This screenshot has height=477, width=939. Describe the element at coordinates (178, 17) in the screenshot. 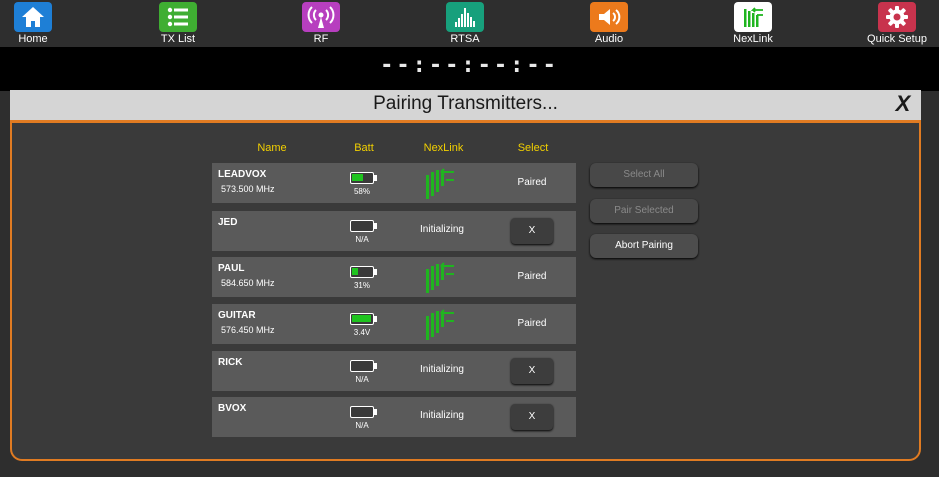

I see `list-icon` at that location.